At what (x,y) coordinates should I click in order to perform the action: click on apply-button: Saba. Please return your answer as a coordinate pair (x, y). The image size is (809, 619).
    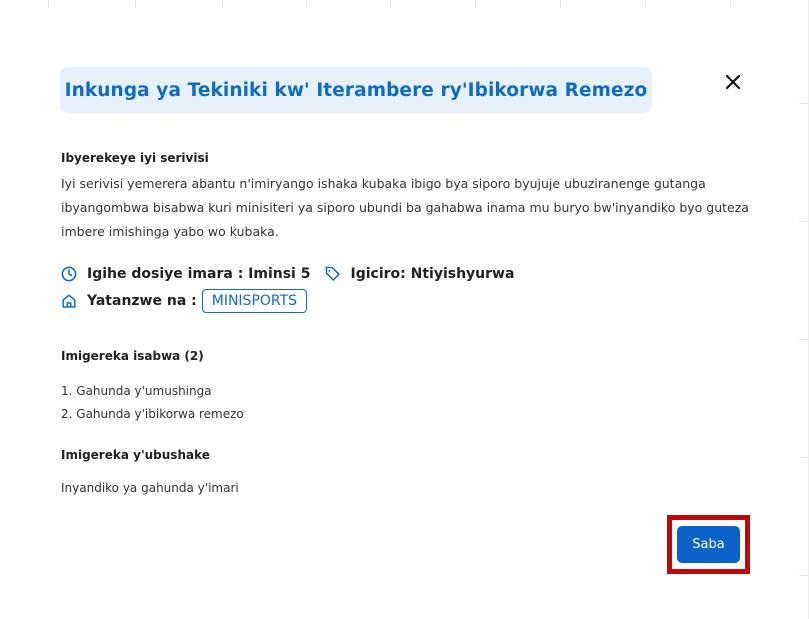
    Looking at the image, I should click on (708, 544).